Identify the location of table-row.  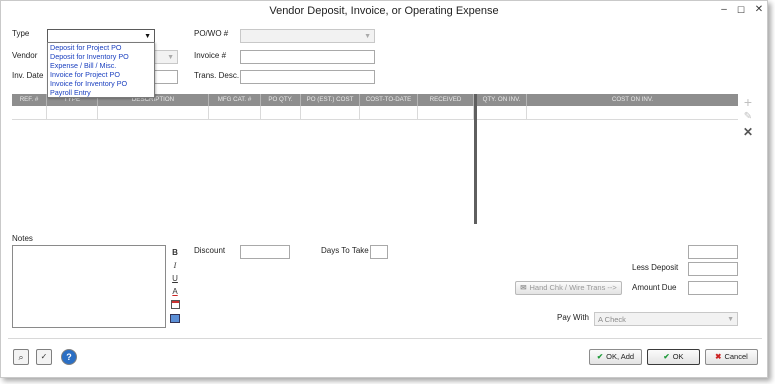
(375, 113).